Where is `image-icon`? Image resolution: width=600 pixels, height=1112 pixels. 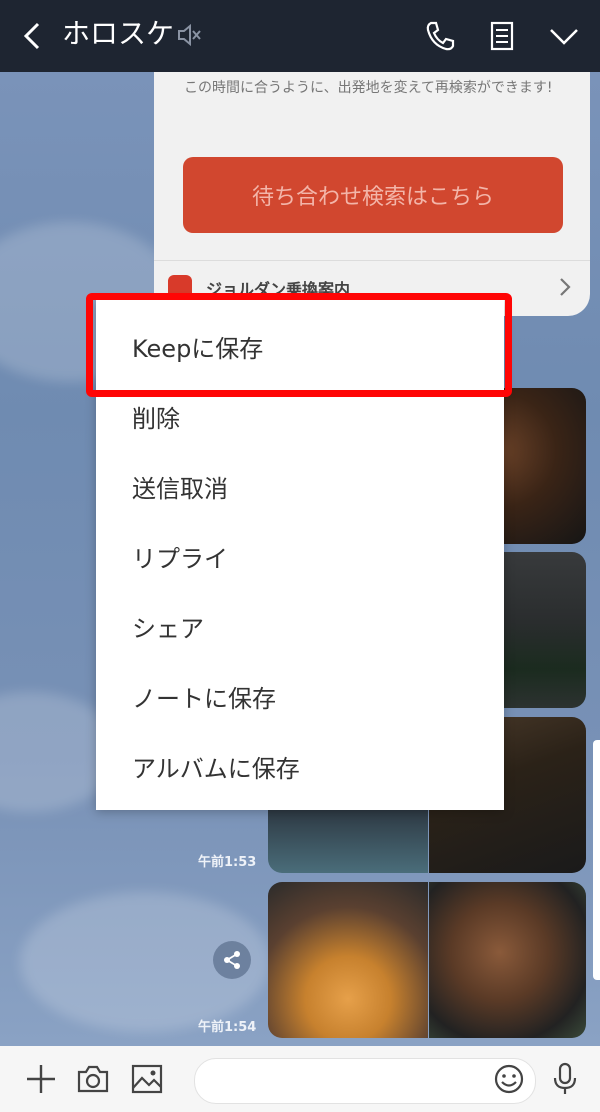
image-icon is located at coordinates (147, 1079).